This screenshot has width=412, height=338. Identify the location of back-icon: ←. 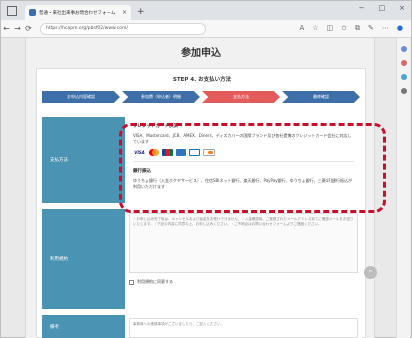
(6, 28).